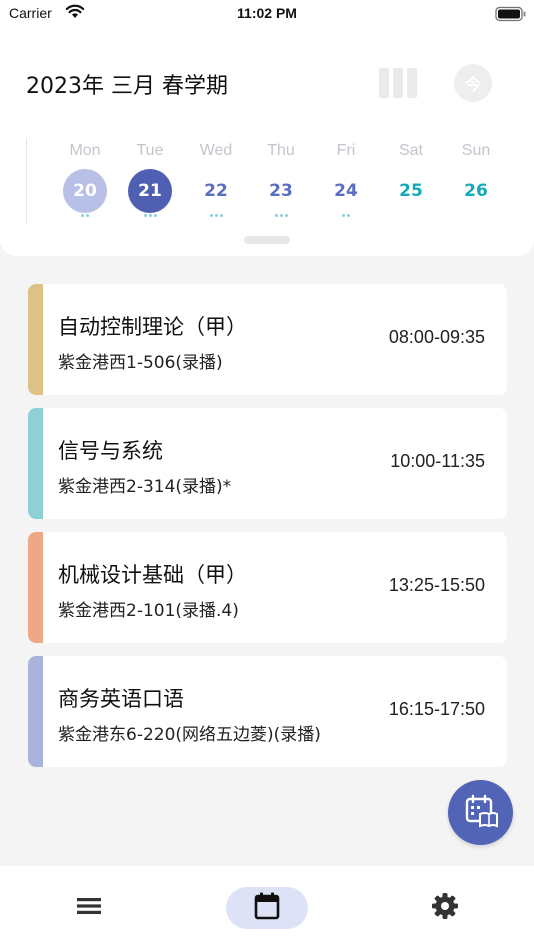 Image resolution: width=534 pixels, height=950 pixels. What do you see at coordinates (267, 587) in the screenshot?
I see `course-card: 机械设计基础（甲） 紫金港西2-101(录播.4) 13:25-15:50` at bounding box center [267, 587].